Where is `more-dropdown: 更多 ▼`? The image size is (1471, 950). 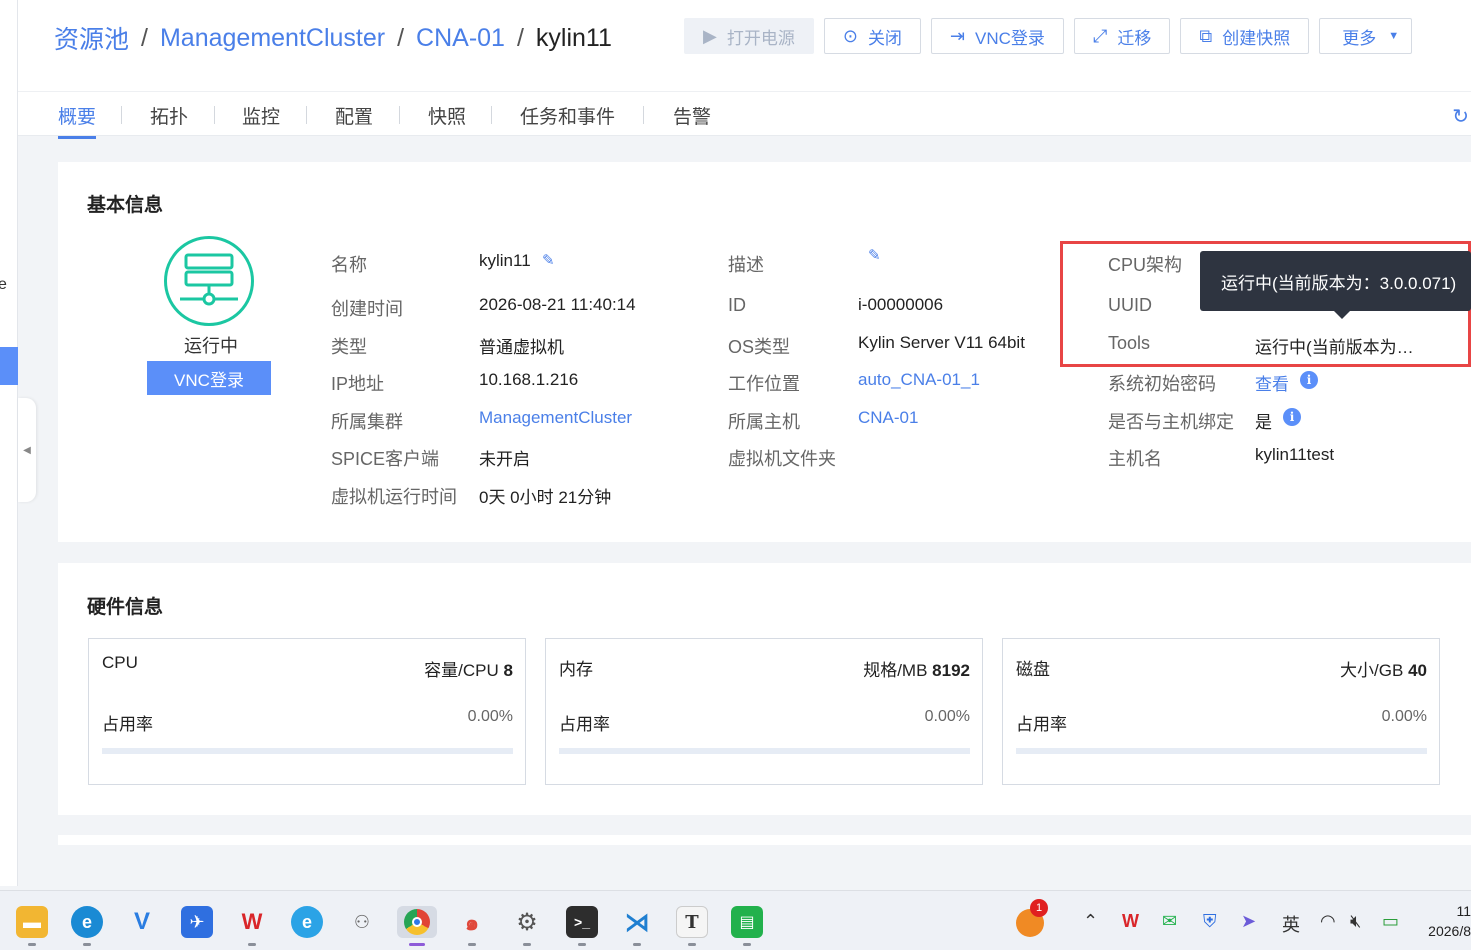 more-dropdown: 更多 ▼ is located at coordinates (1366, 36).